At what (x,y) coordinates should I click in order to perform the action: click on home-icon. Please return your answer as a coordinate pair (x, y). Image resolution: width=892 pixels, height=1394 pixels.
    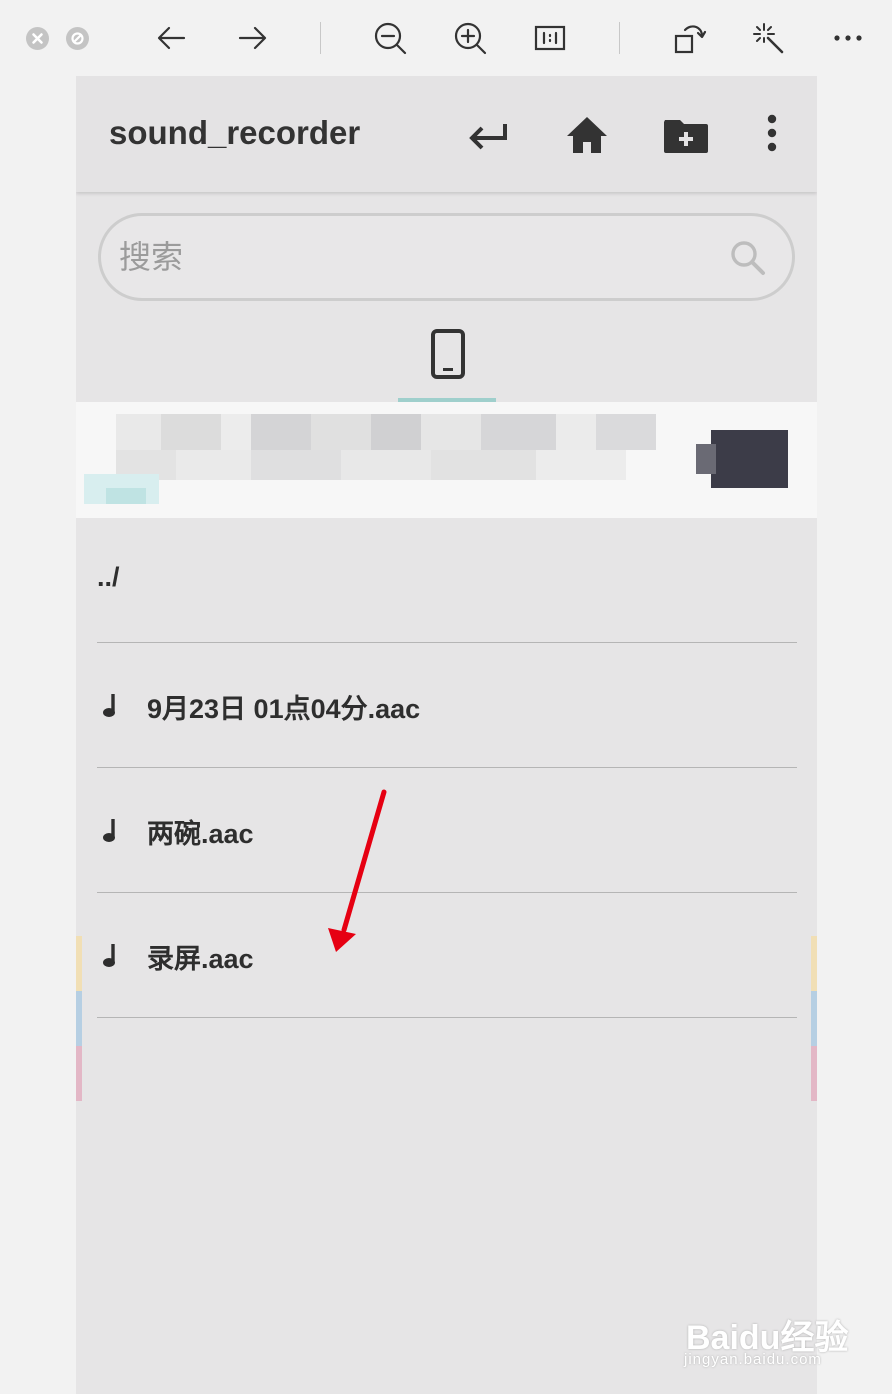
    Looking at the image, I should click on (587, 135).